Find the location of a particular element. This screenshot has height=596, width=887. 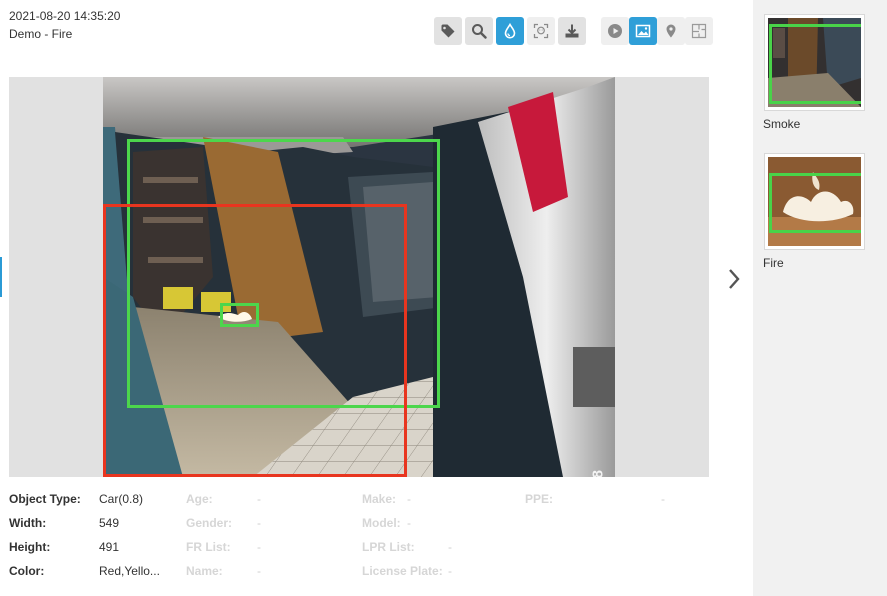

play-icon is located at coordinates (615, 31).